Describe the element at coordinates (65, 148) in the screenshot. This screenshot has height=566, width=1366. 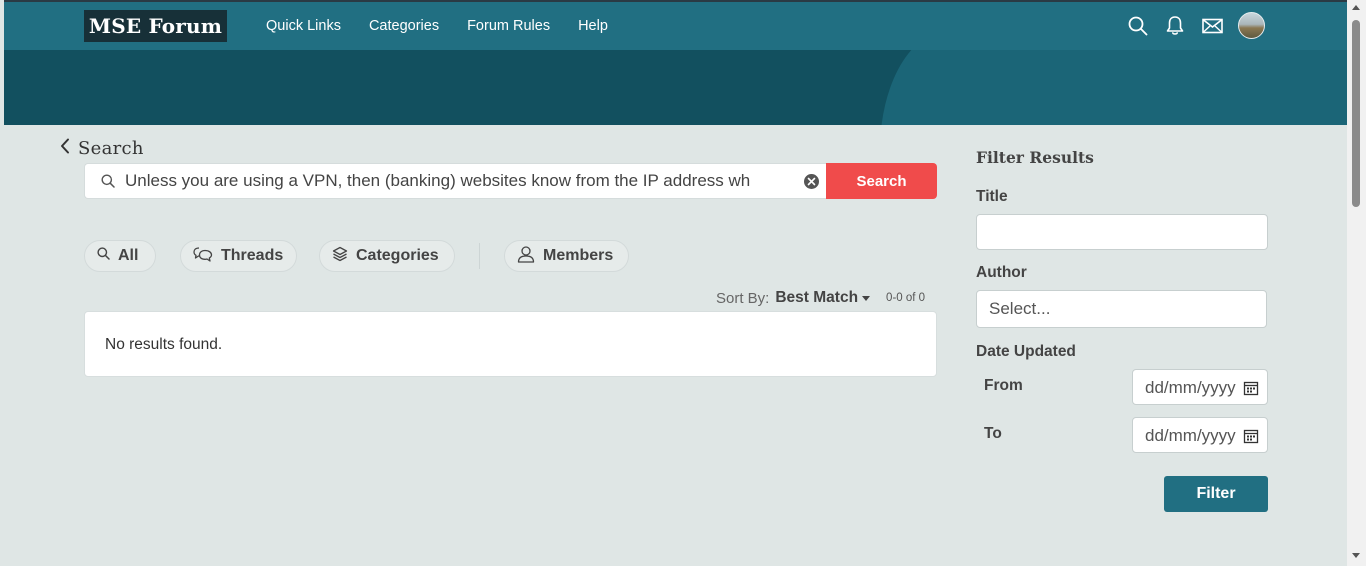
I see `chevron-left-icon` at that location.